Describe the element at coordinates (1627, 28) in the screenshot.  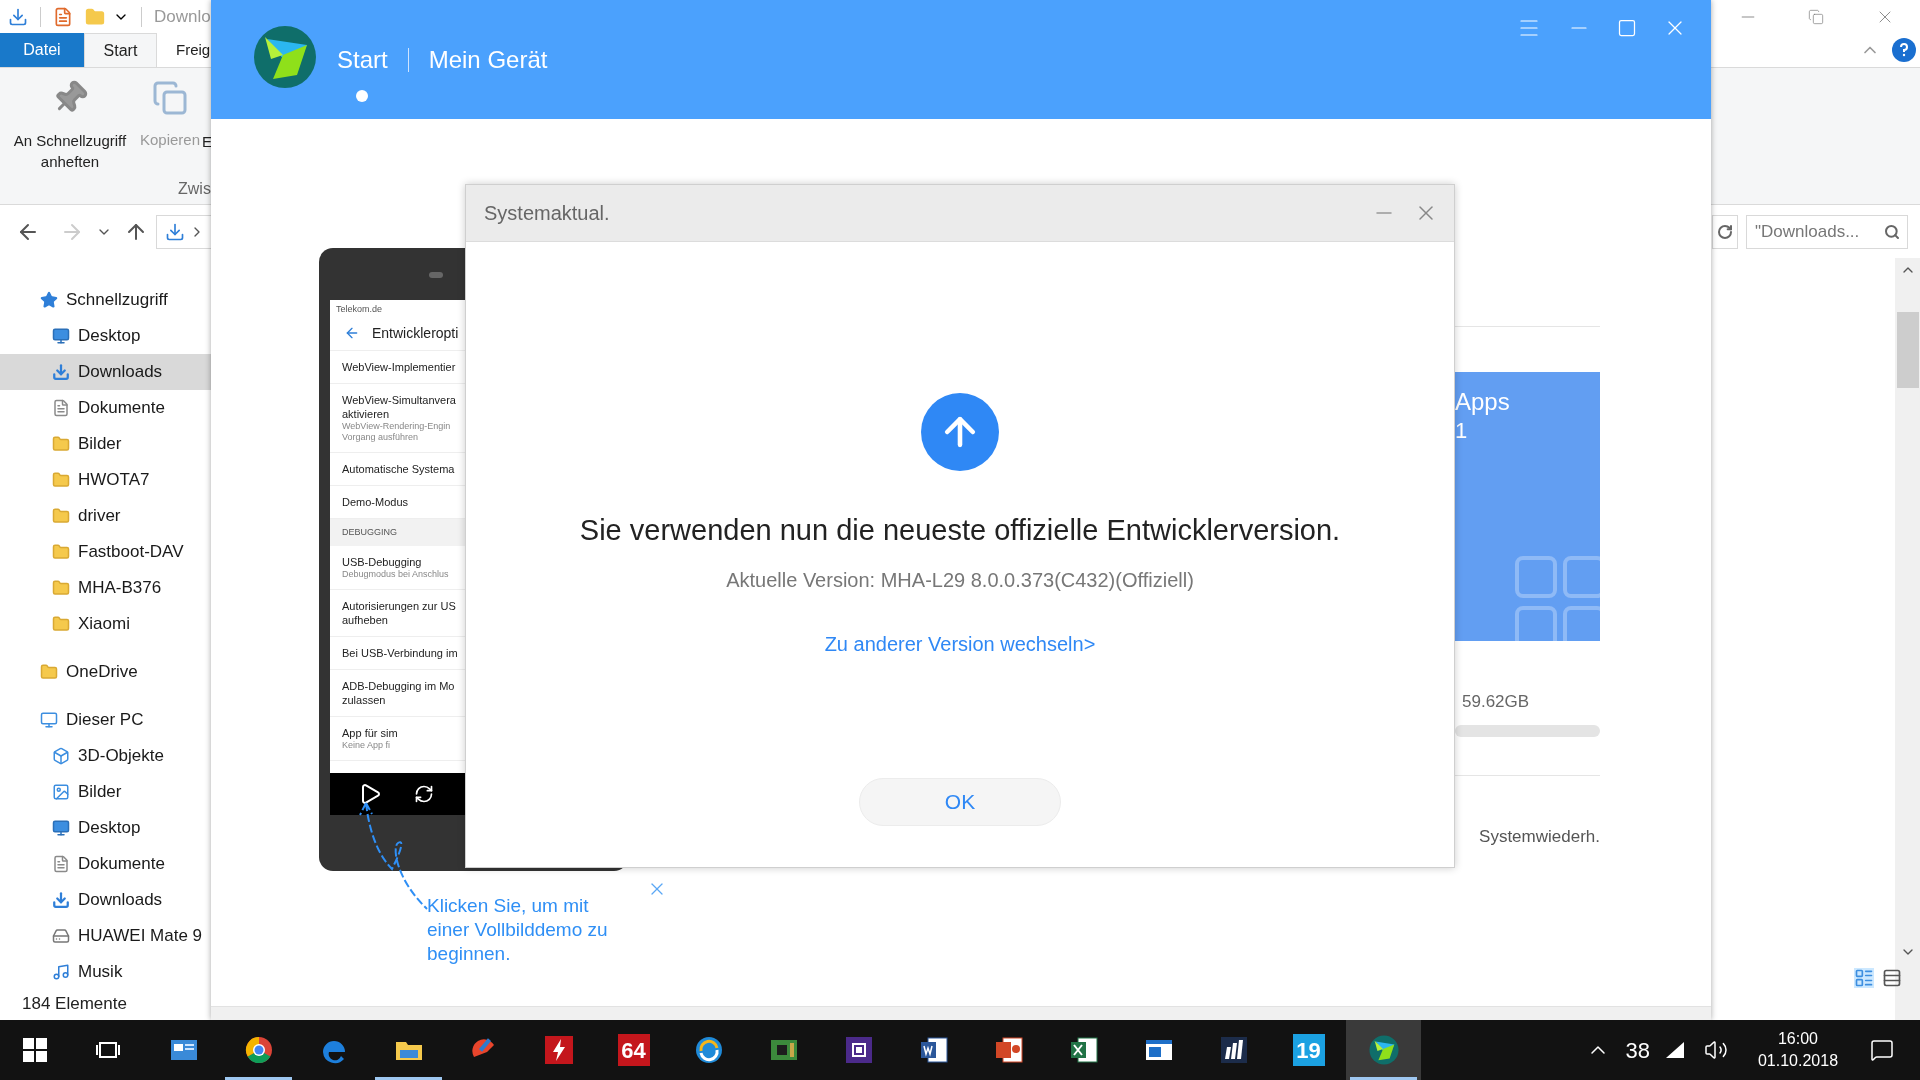
I see `maximize-icon` at that location.